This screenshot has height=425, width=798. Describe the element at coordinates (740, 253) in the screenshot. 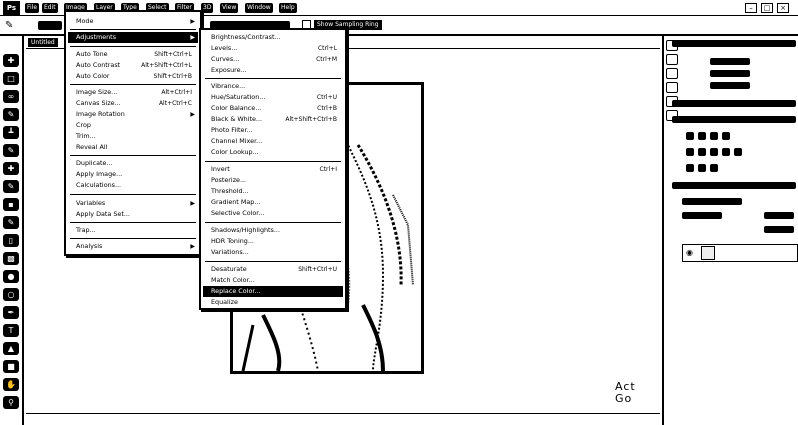

I see `layer-row: ◉` at that location.